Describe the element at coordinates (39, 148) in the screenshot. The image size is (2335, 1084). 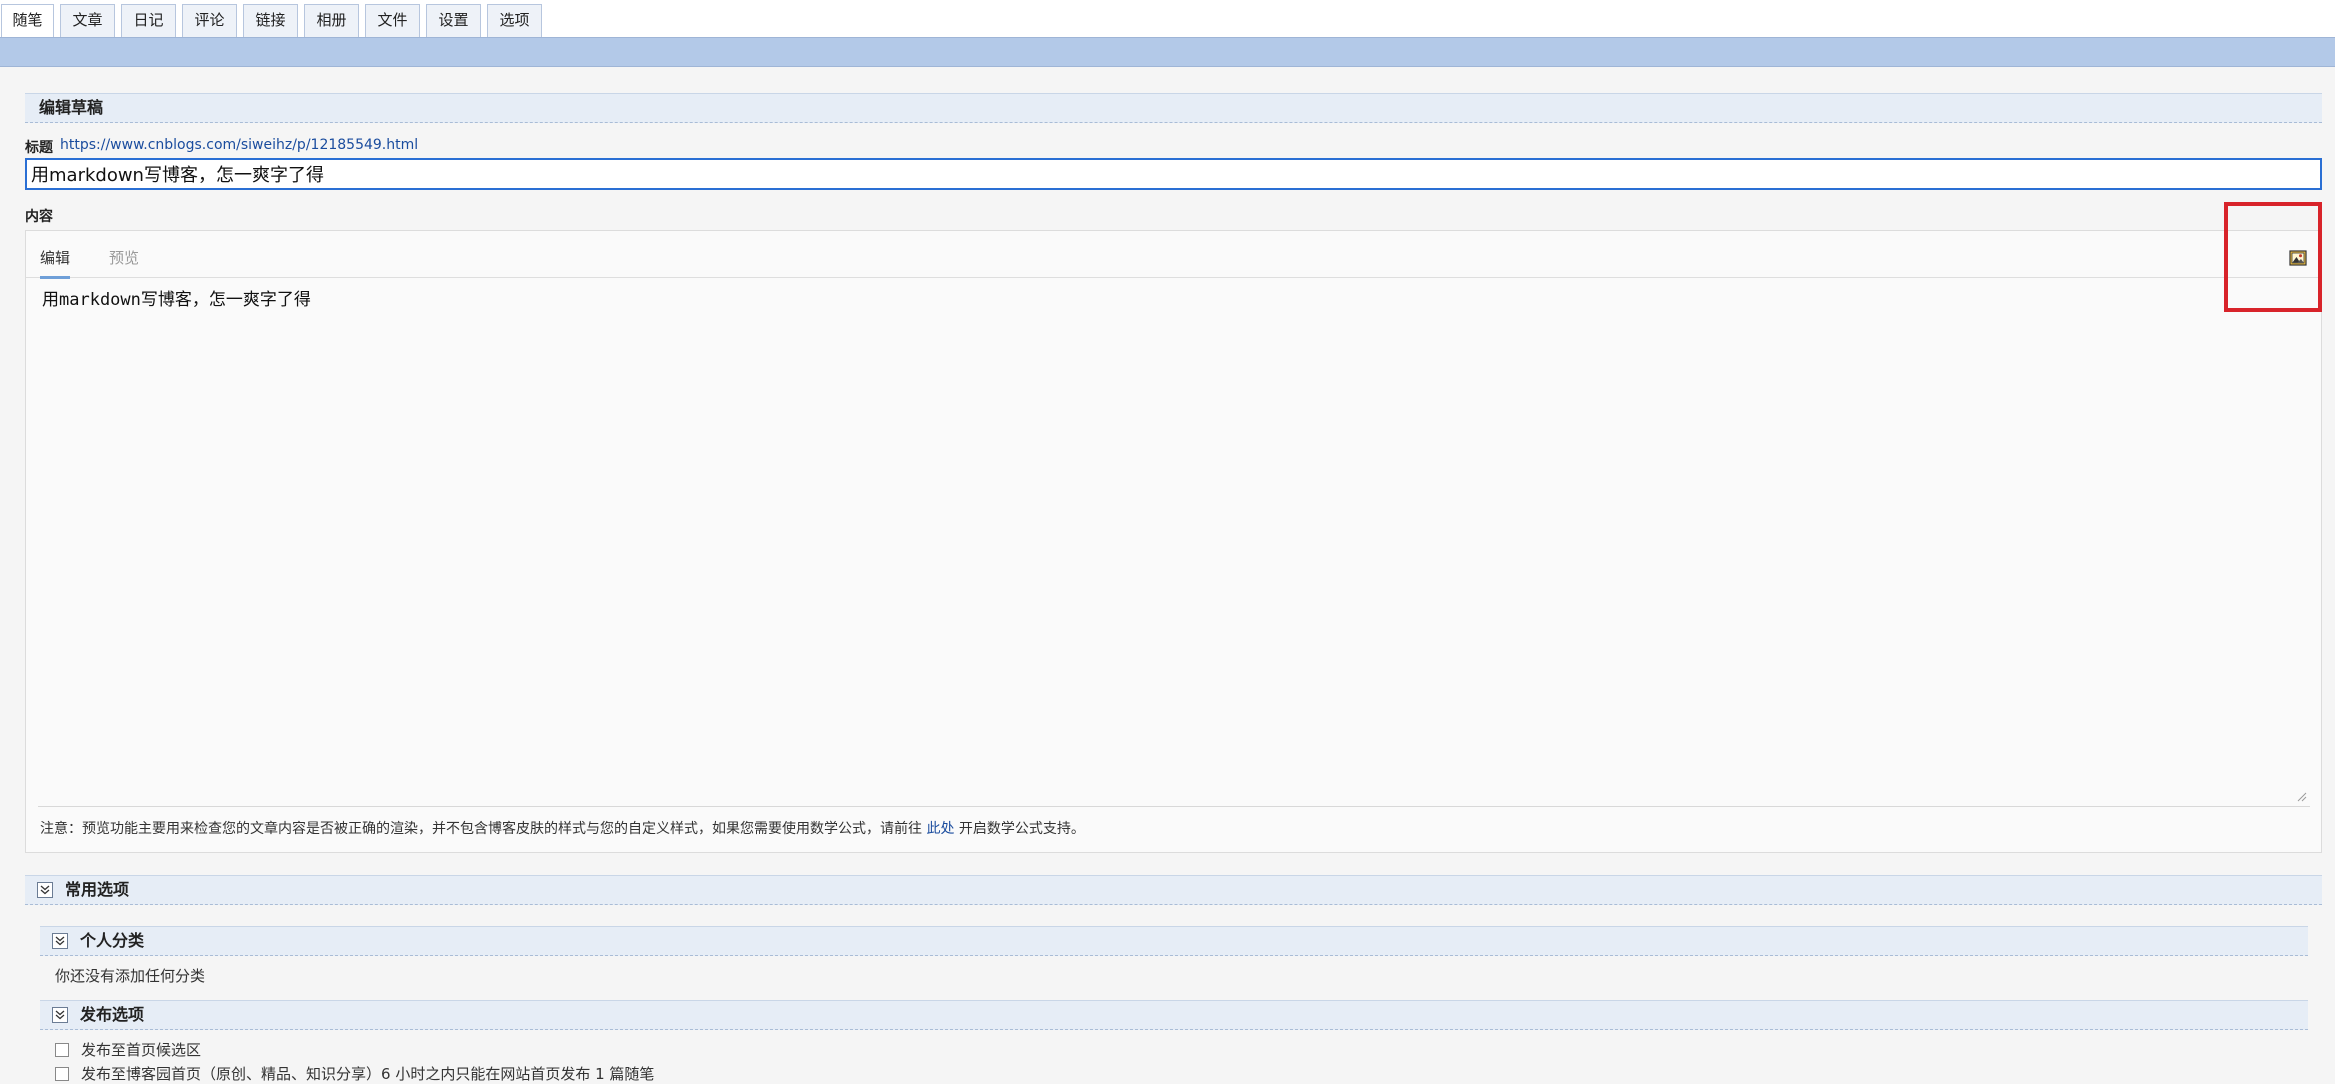
I see `title-label: 标题` at that location.